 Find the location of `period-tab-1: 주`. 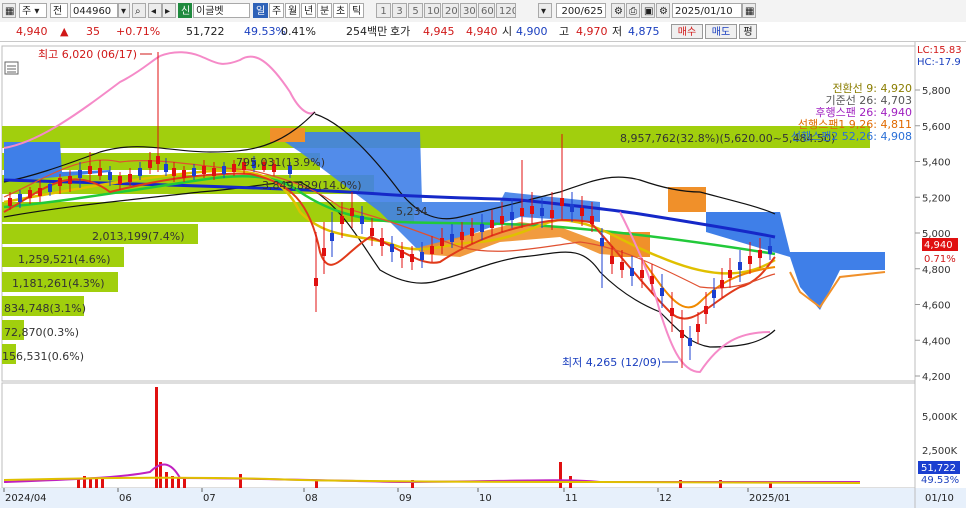

period-tab-1: 주 is located at coordinates (276, 10).